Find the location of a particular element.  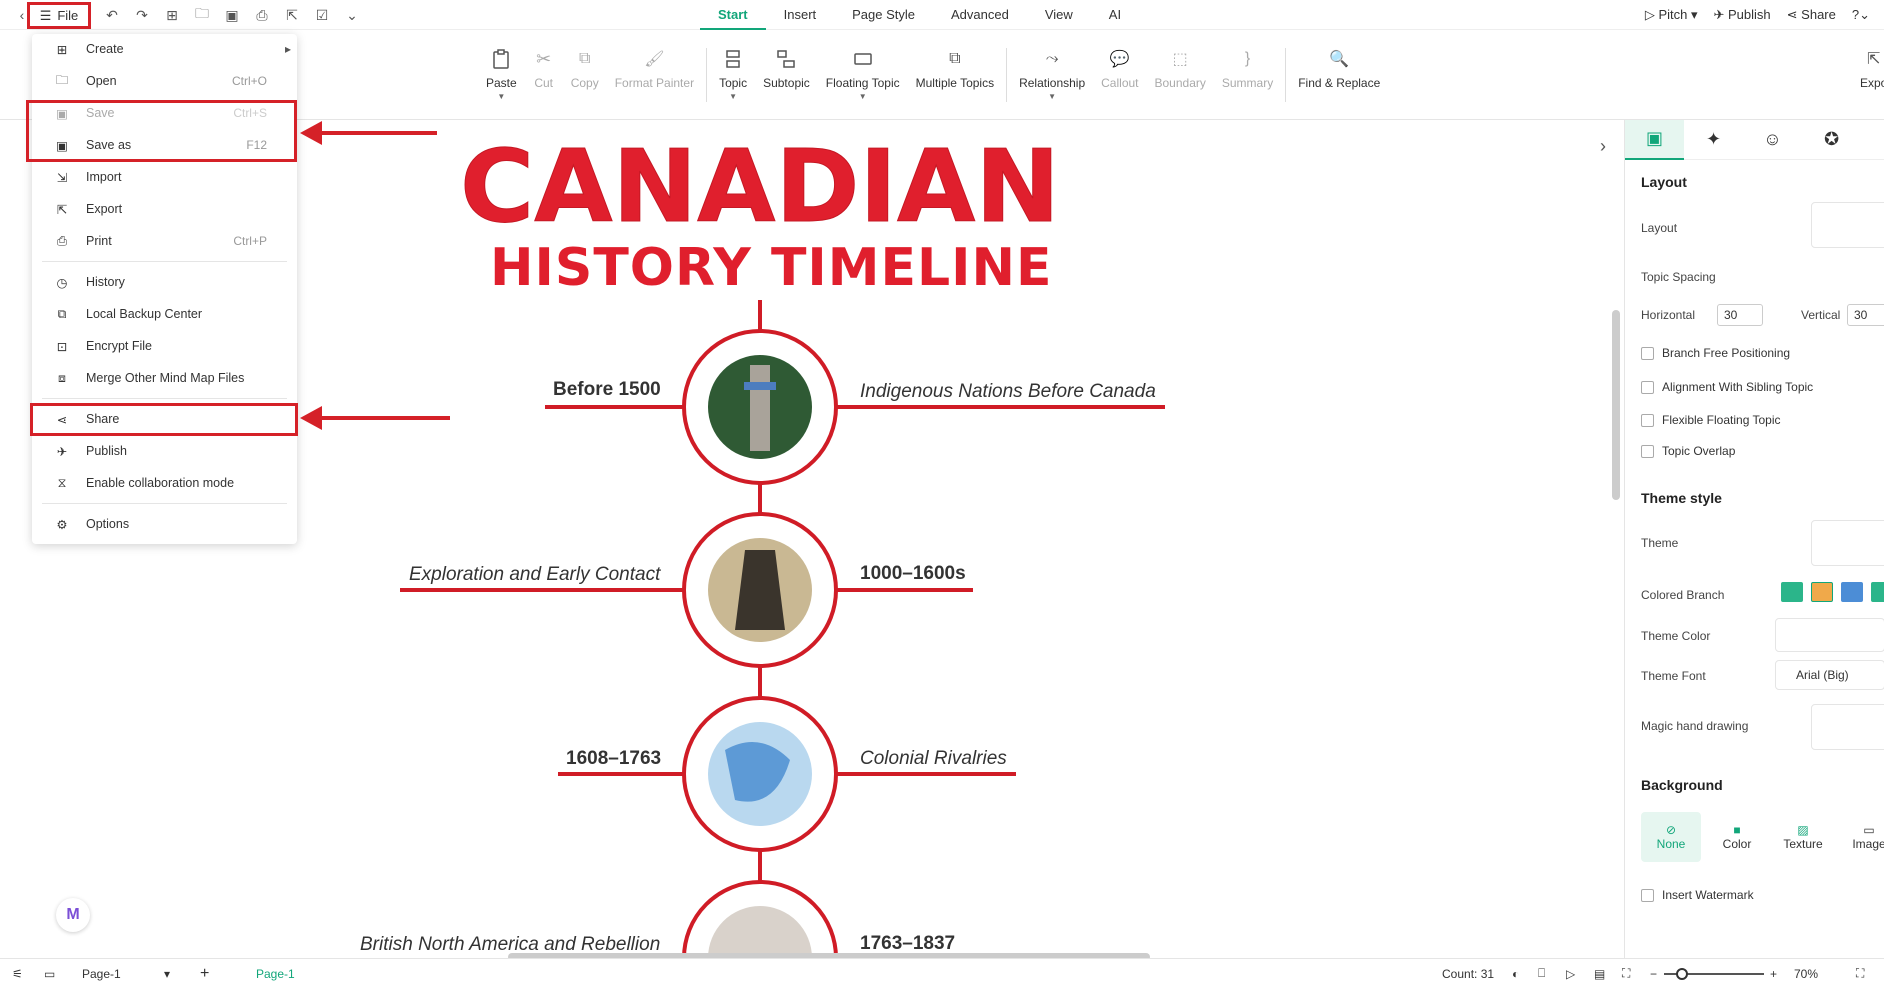

help-icon: ?⌄ is located at coordinates (1861, 15).